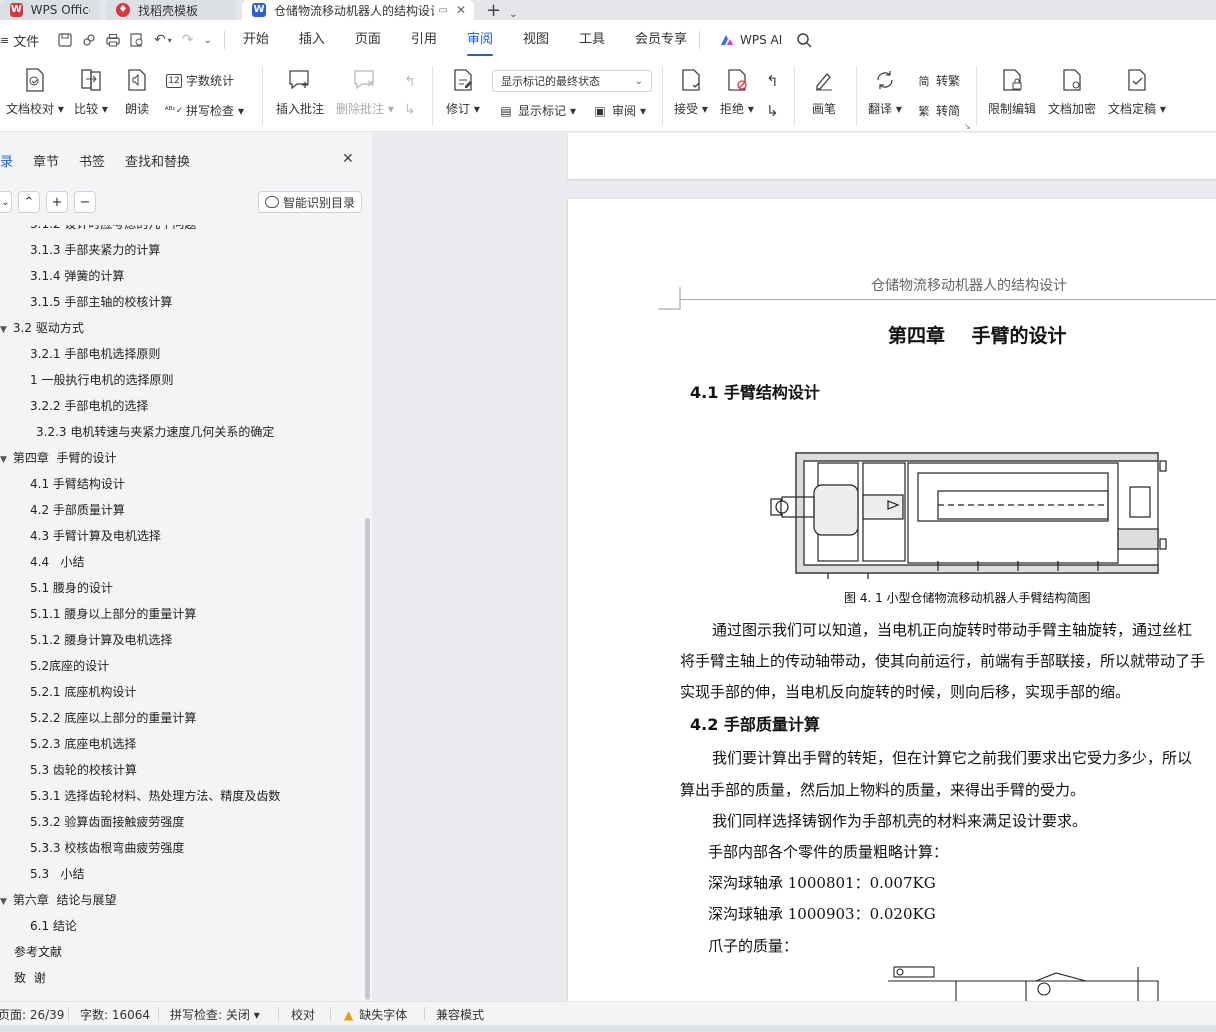 The width and height of the screenshot is (1216, 1032). I want to click on print-icon, so click(113, 40).